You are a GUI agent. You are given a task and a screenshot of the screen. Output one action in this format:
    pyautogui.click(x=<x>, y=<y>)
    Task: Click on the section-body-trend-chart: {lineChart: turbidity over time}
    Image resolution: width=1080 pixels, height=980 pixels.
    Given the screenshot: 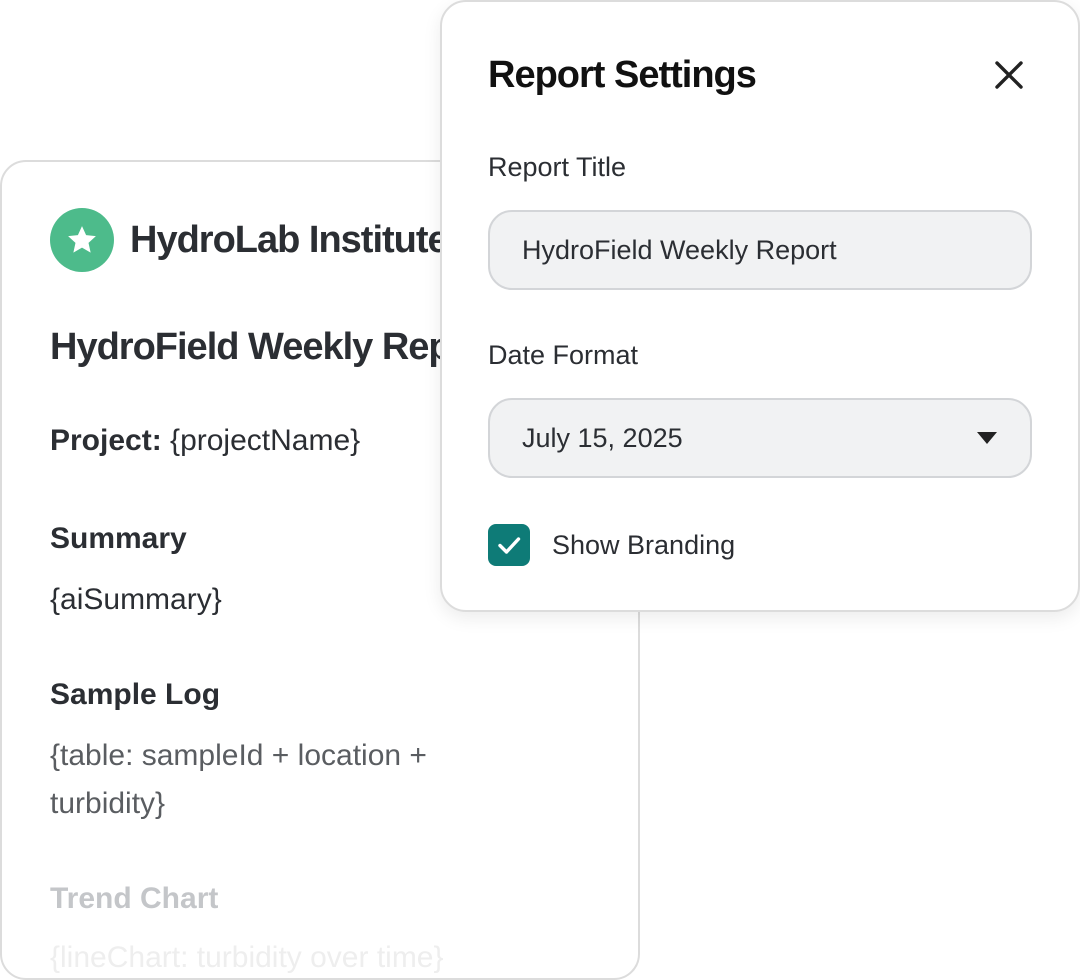 What is the action you would take?
    pyautogui.click(x=247, y=957)
    